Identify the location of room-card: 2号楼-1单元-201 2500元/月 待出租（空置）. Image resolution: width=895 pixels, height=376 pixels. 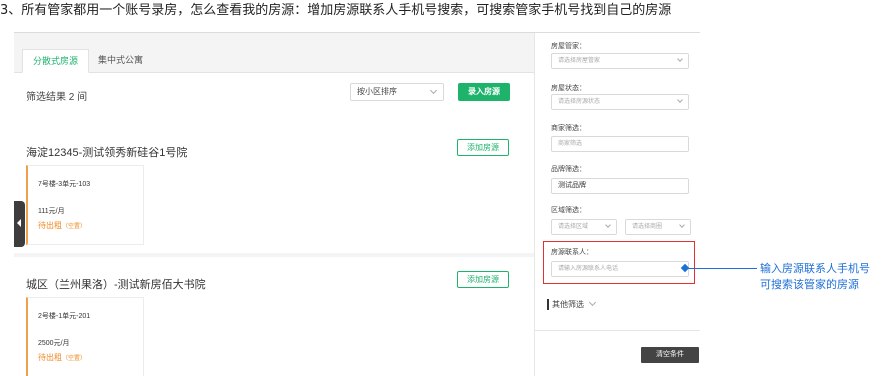
(85, 336).